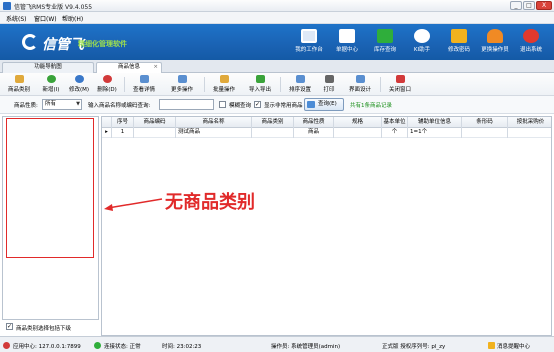 The height and width of the screenshot is (352, 554). What do you see at coordinates (224, 84) in the screenshot?
I see `batch-button: 批量操作` at bounding box center [224, 84].